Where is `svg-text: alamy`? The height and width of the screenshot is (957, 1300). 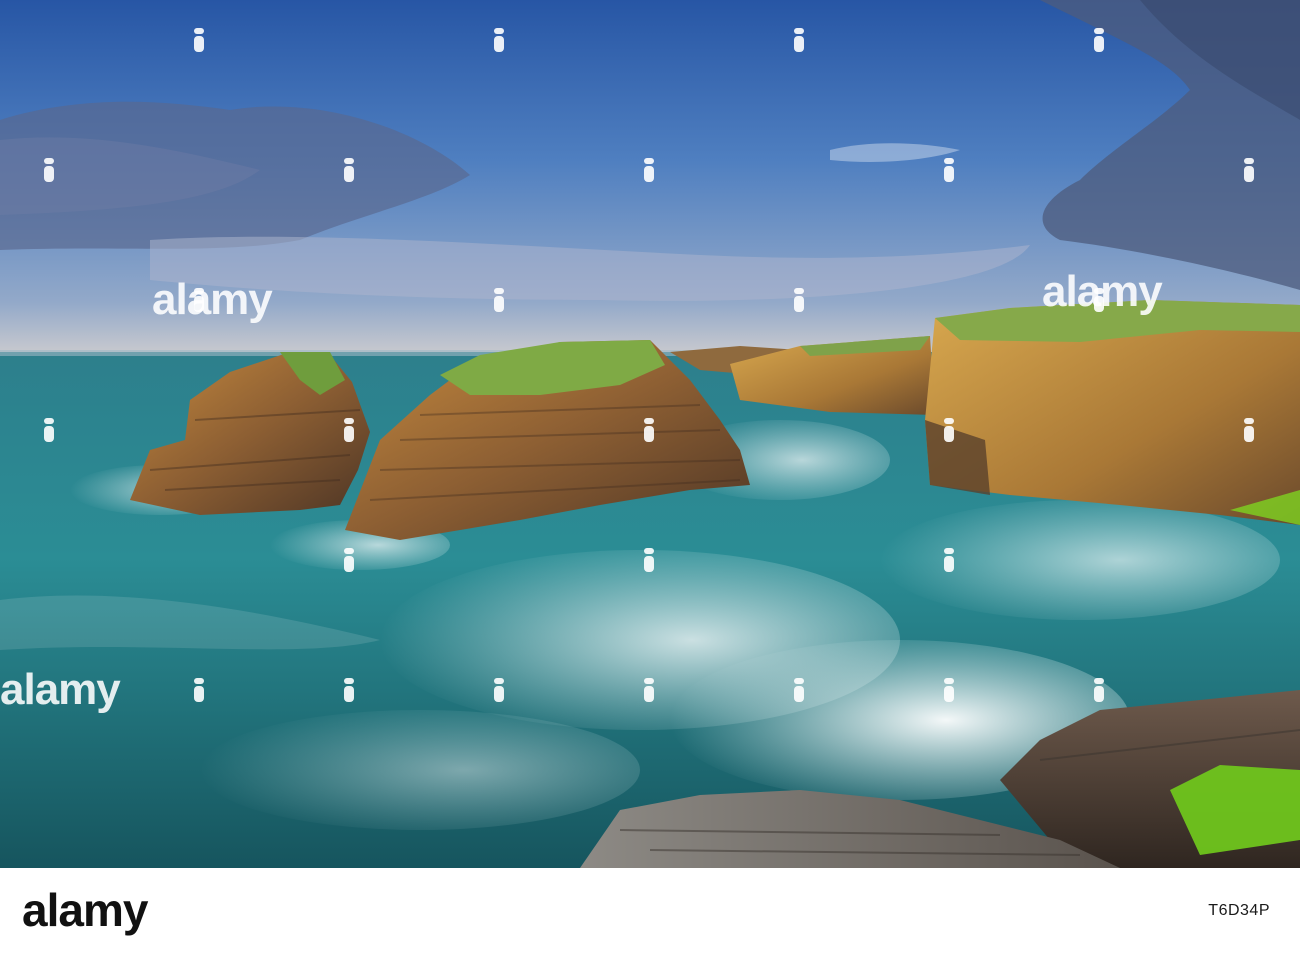
svg-text: alamy is located at coordinates (85, 911).